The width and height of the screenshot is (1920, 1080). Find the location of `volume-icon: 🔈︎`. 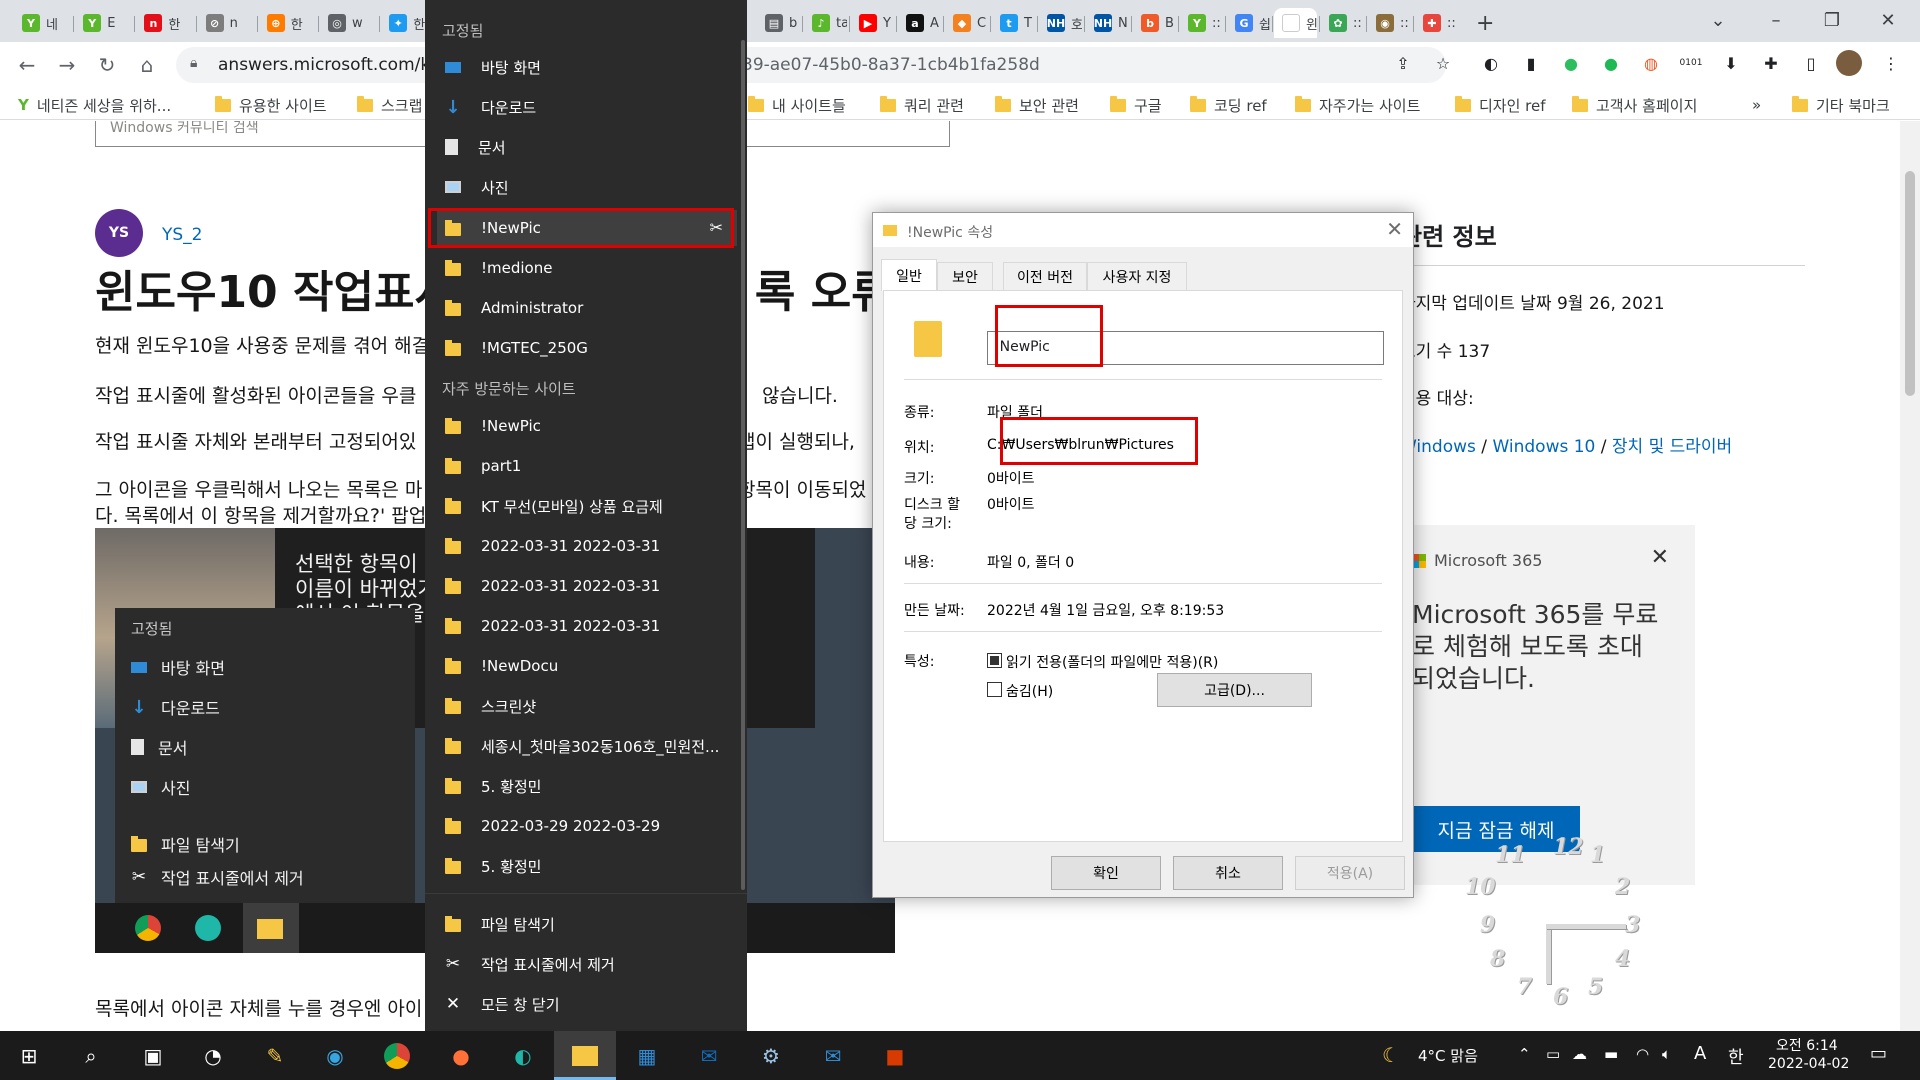

volume-icon: 🔈︎ is located at coordinates (1666, 1054).